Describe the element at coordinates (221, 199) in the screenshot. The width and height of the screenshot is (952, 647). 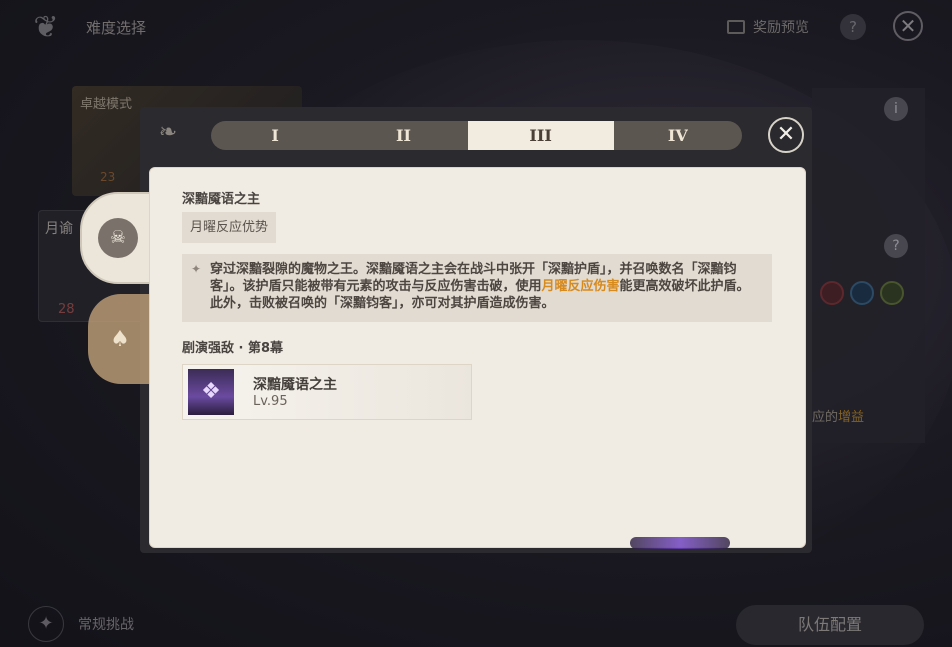
I see `boss-title: 深黯魇语之主` at that location.